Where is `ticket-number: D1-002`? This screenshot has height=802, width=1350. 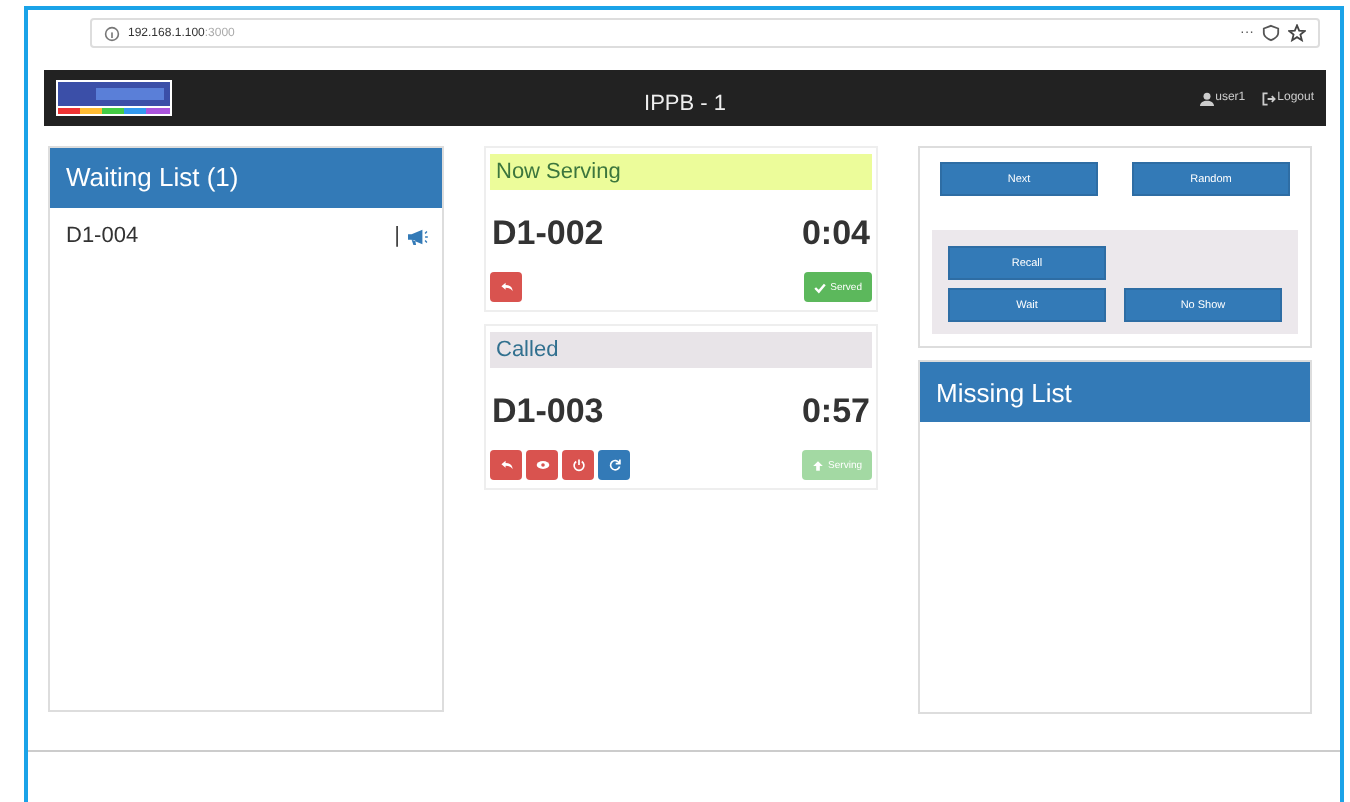 ticket-number: D1-002 is located at coordinates (548, 234).